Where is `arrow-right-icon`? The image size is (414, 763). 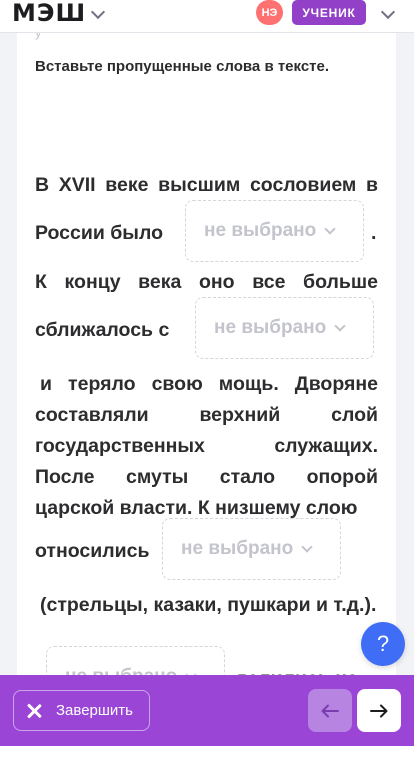 arrow-right-icon is located at coordinates (379, 710).